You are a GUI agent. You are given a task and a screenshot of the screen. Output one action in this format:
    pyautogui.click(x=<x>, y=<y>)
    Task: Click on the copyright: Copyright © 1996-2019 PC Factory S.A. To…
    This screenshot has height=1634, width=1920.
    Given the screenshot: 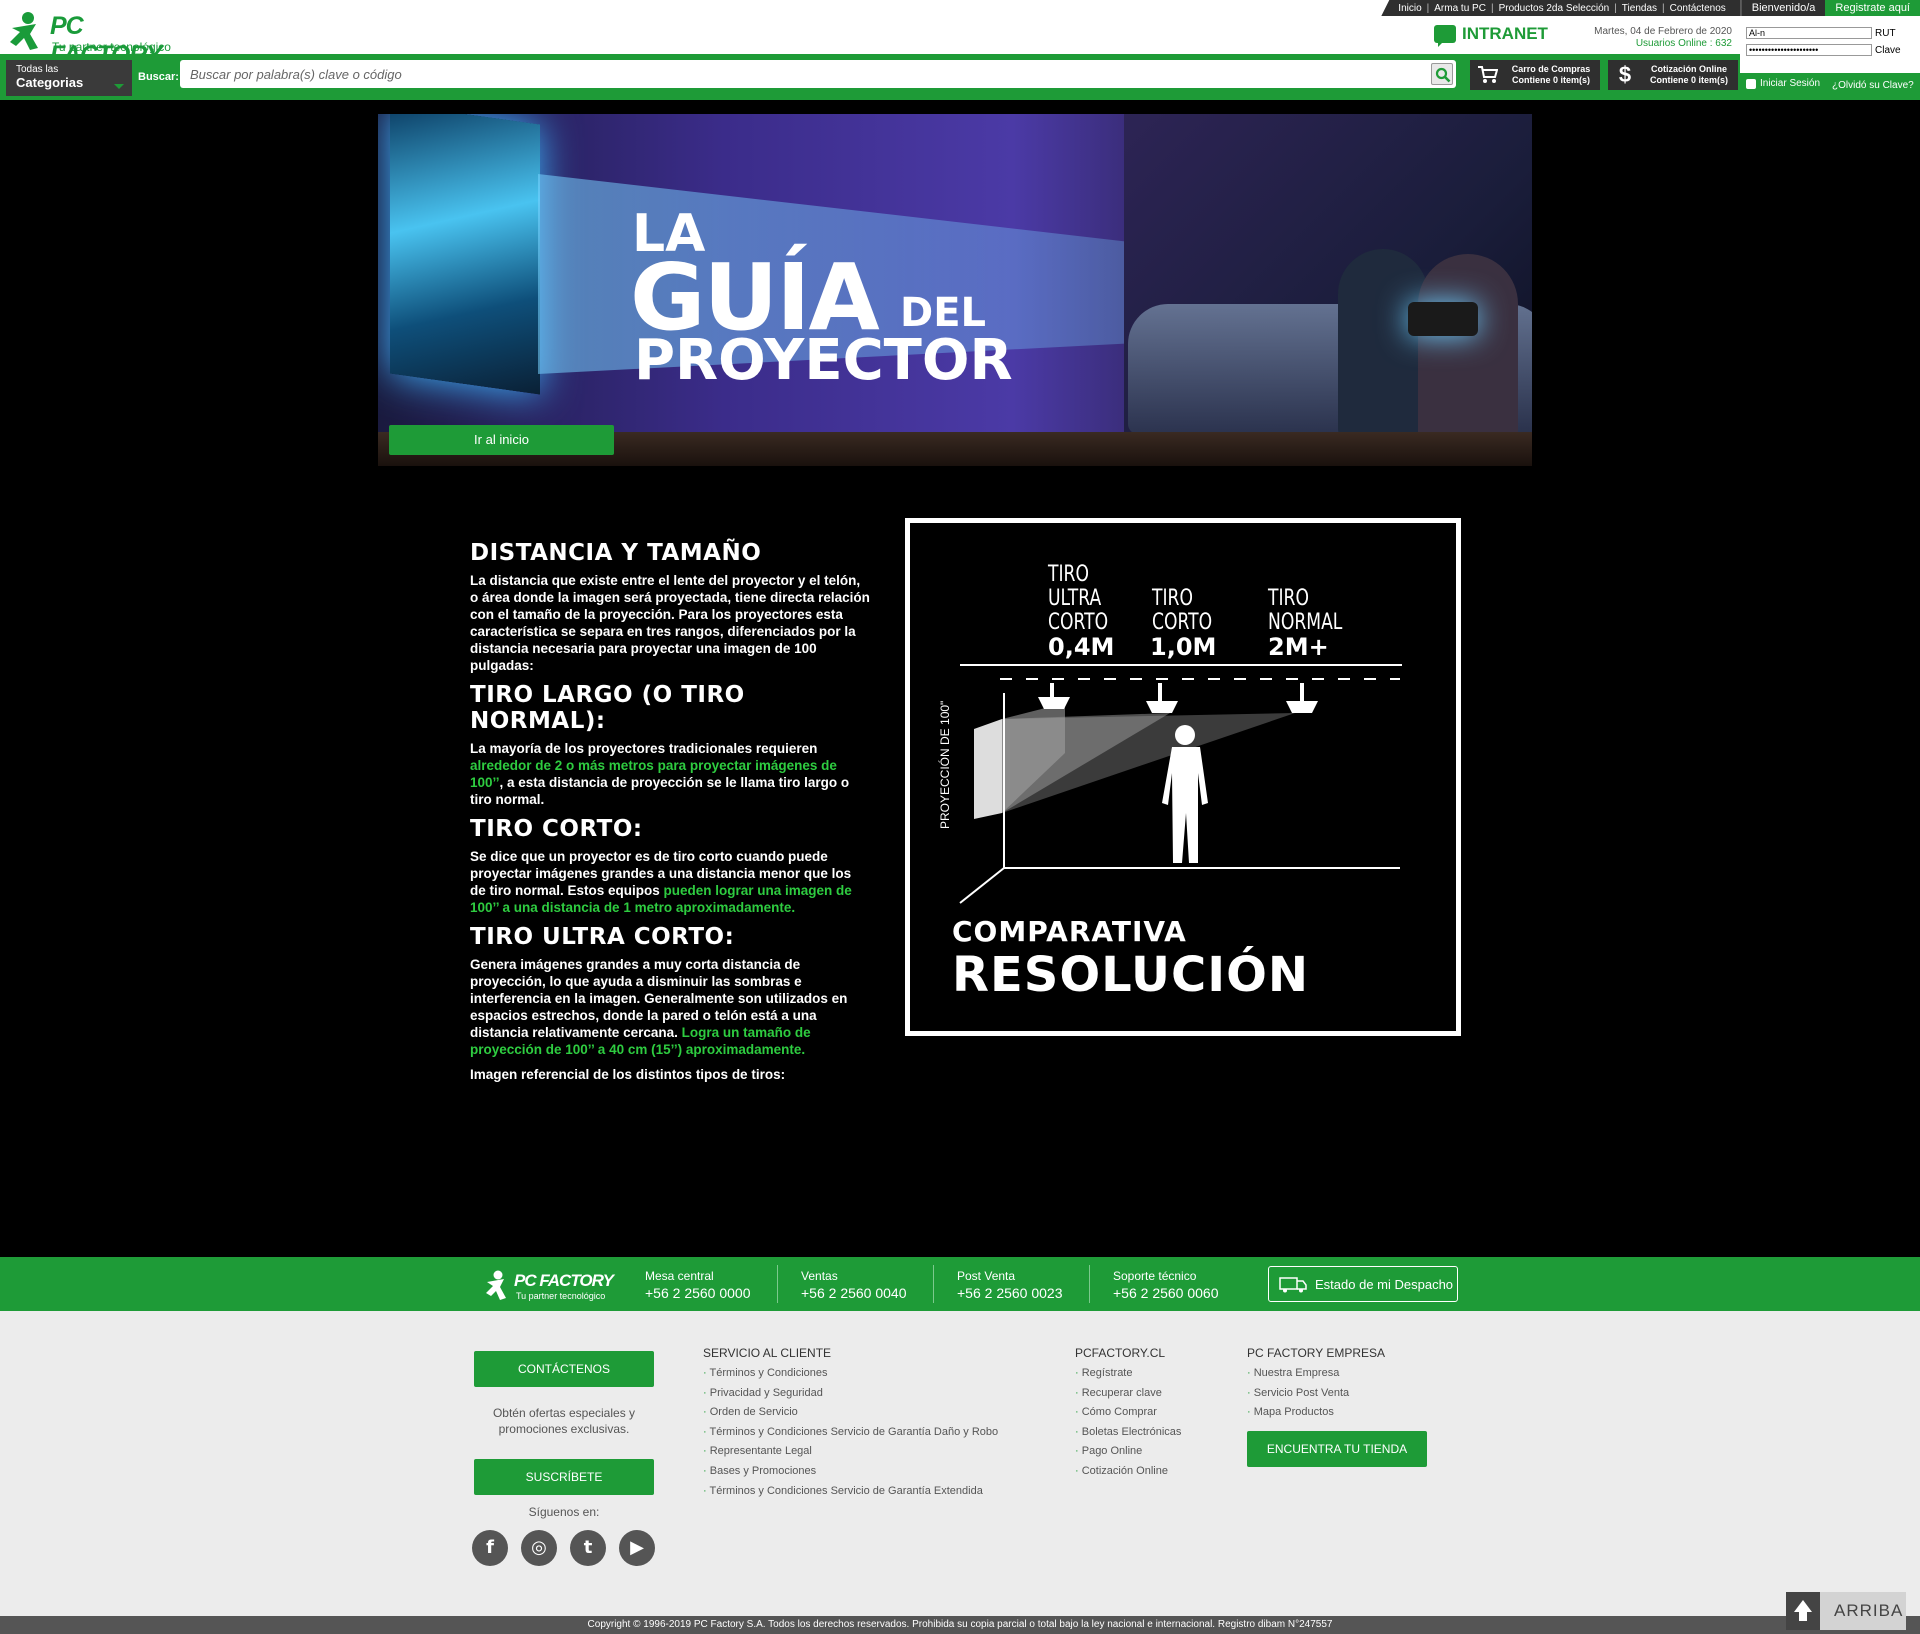 What is the action you would take?
    pyautogui.click(x=960, y=1625)
    